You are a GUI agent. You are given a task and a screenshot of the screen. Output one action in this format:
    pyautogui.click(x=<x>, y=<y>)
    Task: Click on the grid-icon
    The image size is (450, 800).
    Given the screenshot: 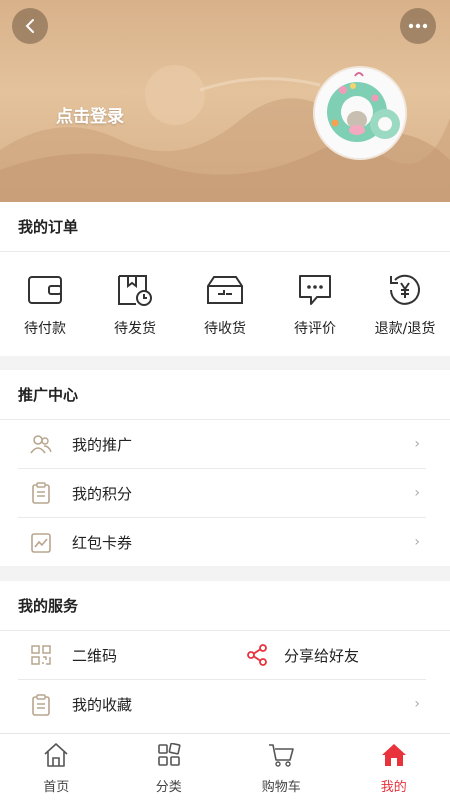 What is the action you would take?
    pyautogui.click(x=169, y=755)
    